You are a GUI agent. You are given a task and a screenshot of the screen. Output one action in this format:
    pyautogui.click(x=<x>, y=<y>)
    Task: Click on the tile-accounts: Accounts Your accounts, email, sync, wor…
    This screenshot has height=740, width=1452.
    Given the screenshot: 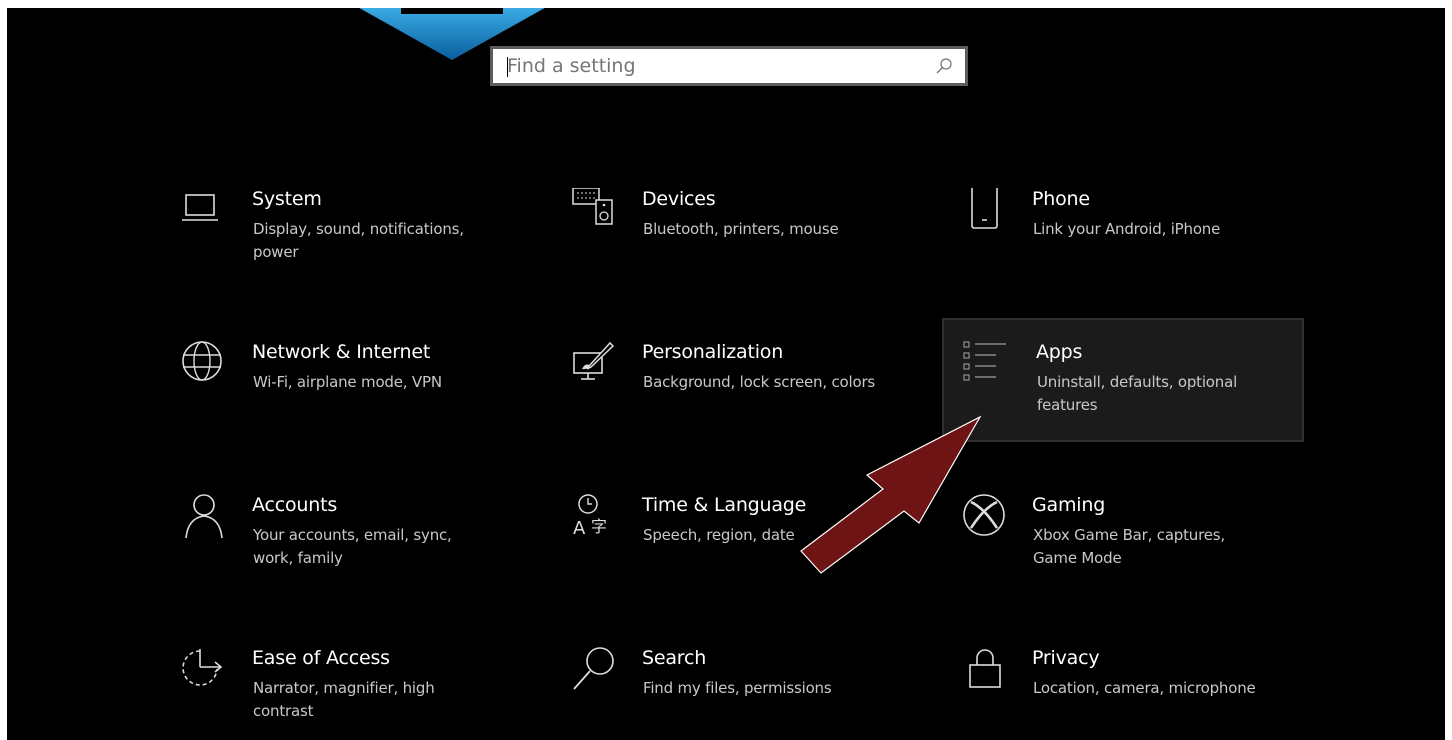 What is the action you would take?
    pyautogui.click(x=361, y=556)
    